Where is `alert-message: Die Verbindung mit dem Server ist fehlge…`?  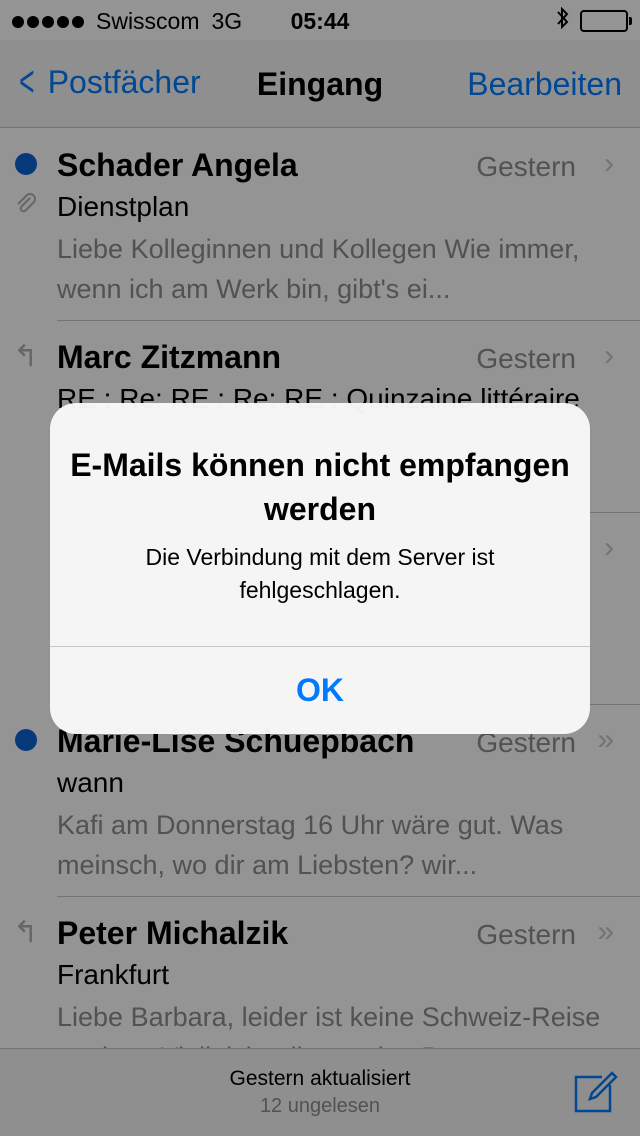 alert-message: Die Verbindung mit dem Server ist fehlge… is located at coordinates (320, 573).